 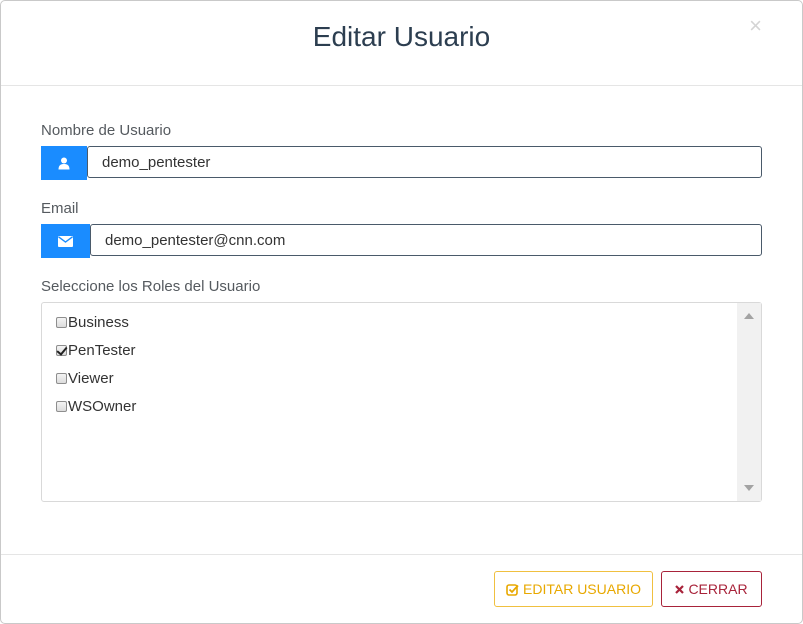 I want to click on roles-label: Seleccione los Roles del Usuario, so click(x=151, y=286).